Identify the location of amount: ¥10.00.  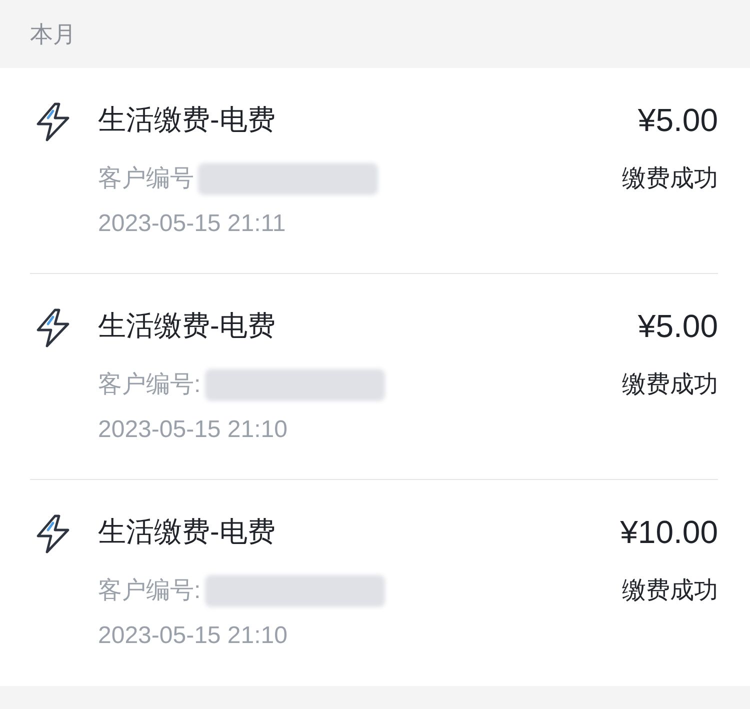
(669, 532).